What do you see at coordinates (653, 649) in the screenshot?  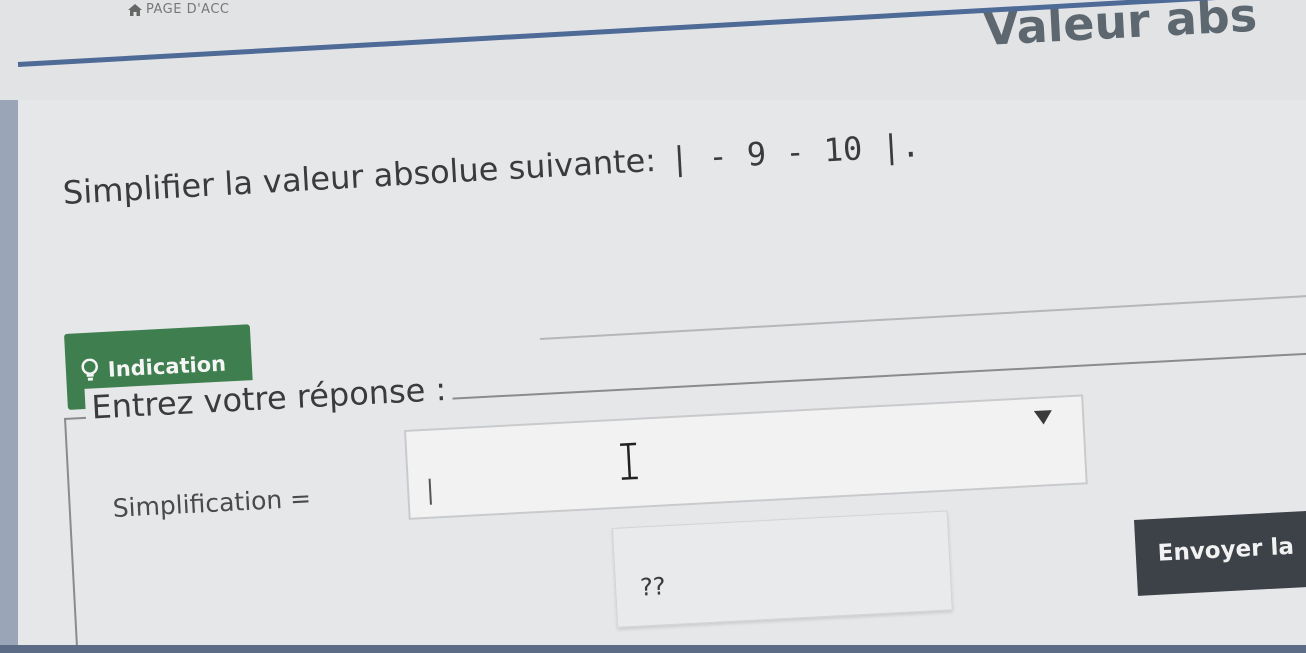 I see `page-bottom-edge` at bounding box center [653, 649].